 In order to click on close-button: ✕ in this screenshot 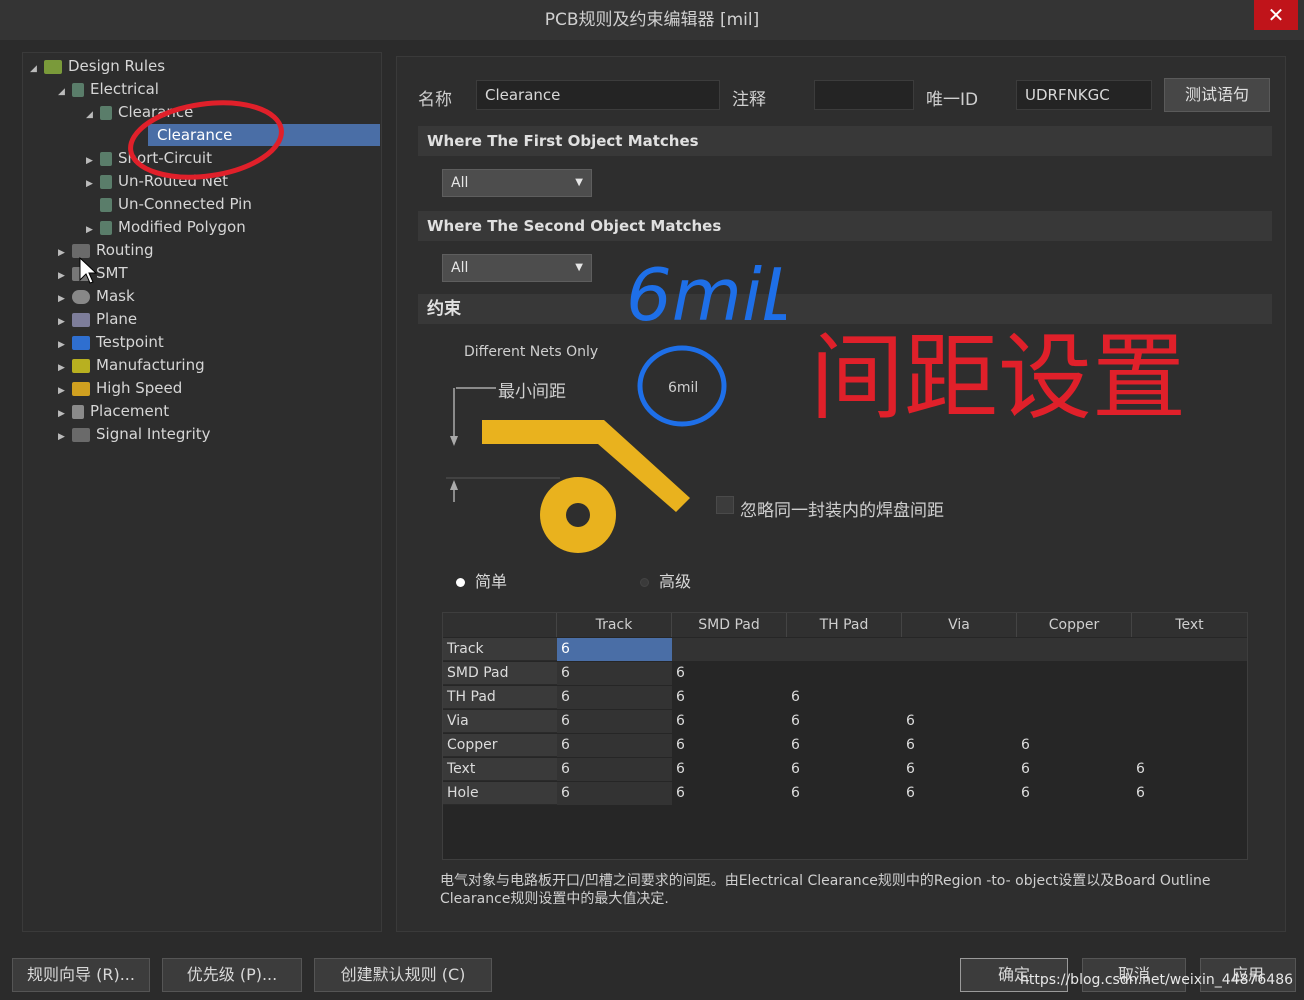, I will do `click(1276, 15)`.